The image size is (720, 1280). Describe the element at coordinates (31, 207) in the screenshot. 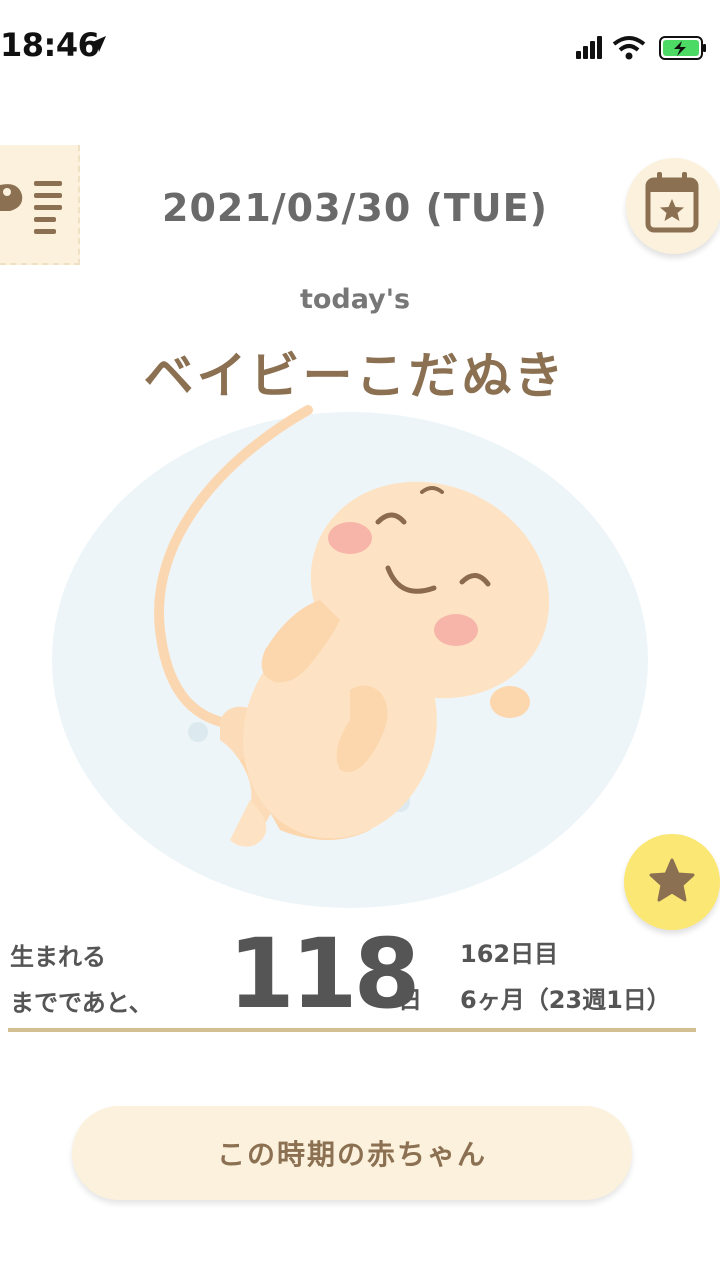

I see `baby-list-menu-icon` at that location.